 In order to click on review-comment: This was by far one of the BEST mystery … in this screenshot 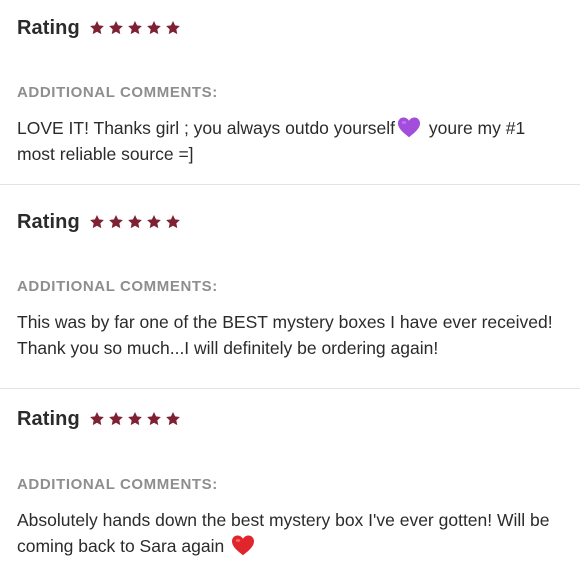, I will do `click(285, 335)`.